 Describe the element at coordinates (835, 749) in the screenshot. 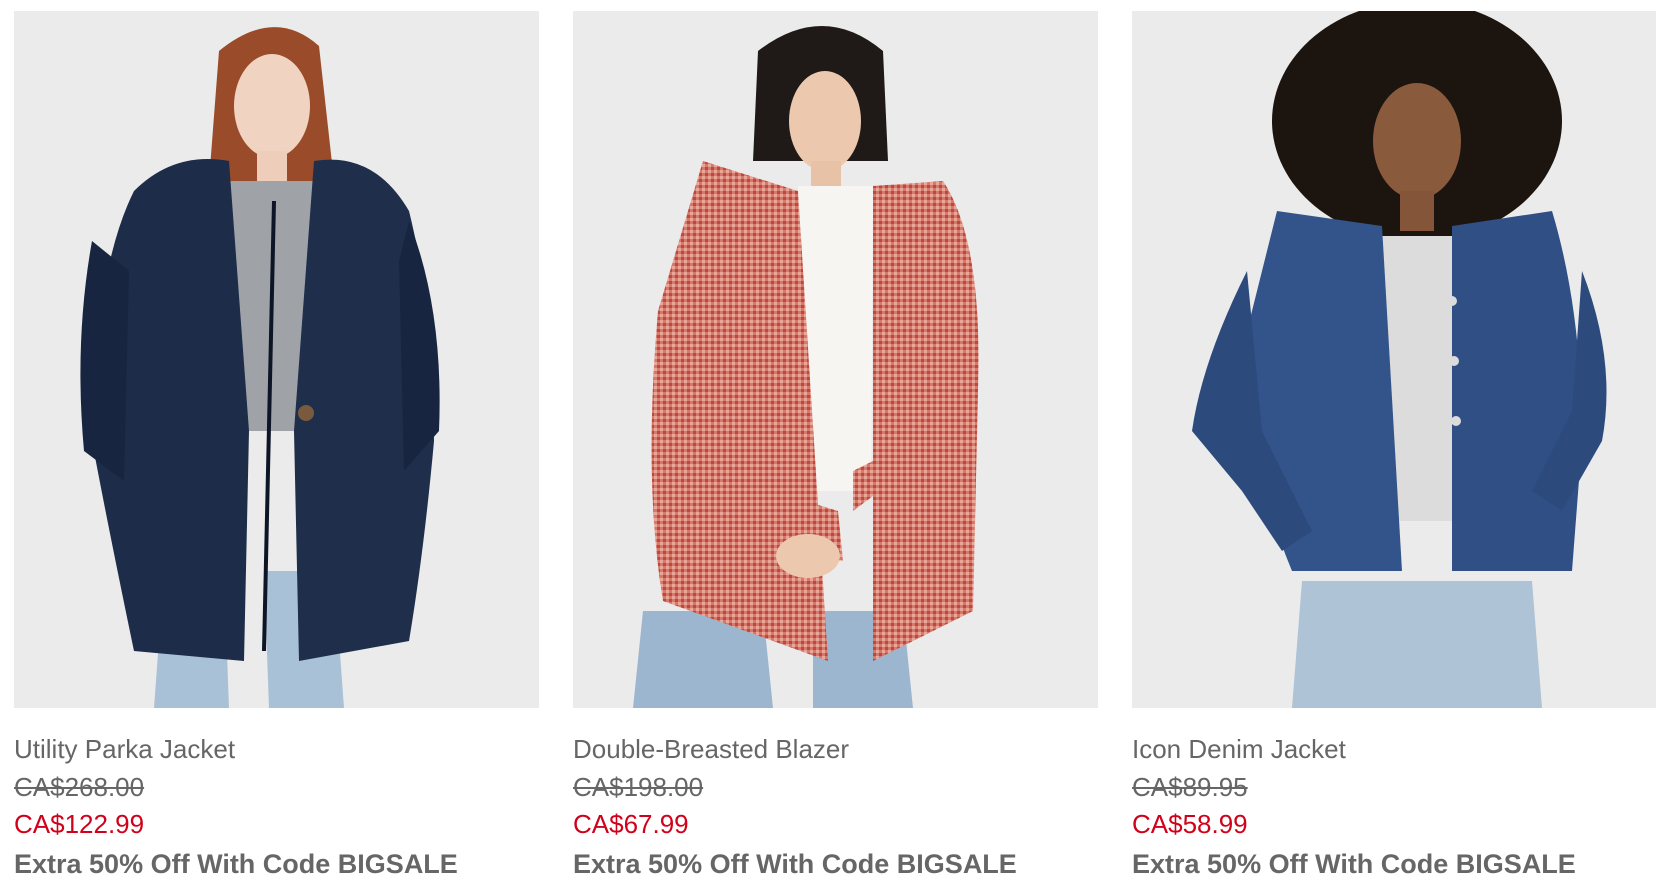

I see `product-name: Double-Breasted Blazer` at that location.